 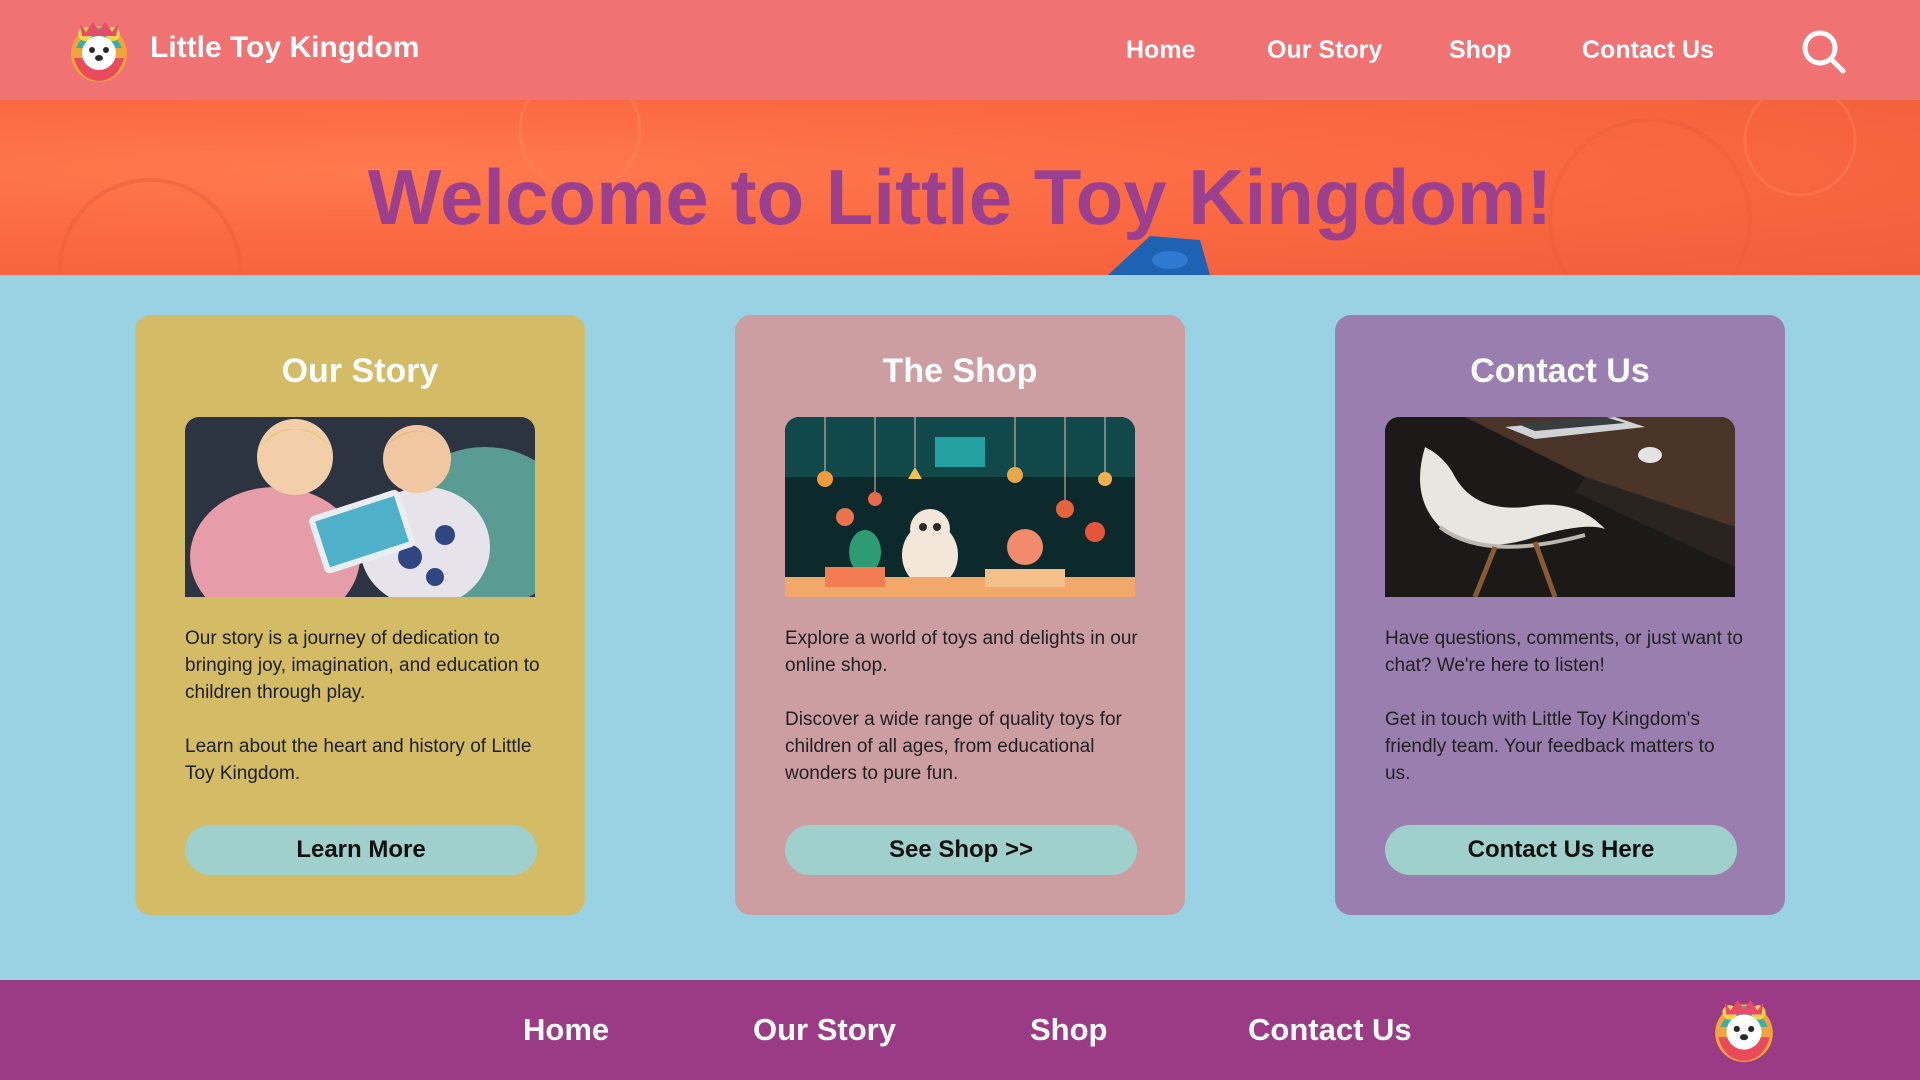 What do you see at coordinates (961, 850) in the screenshot?
I see `see-shop-button: See Shop >>` at bounding box center [961, 850].